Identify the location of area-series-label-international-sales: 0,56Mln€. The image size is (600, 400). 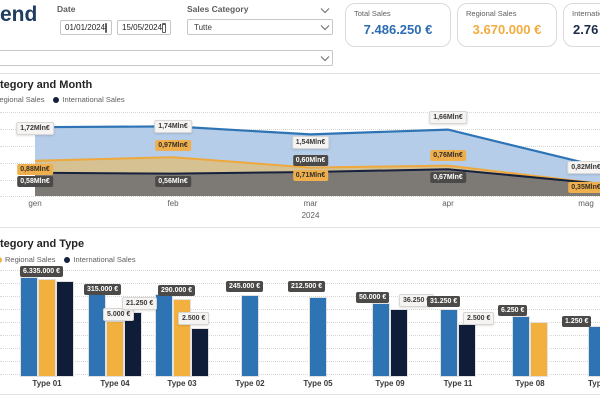
(173, 181).